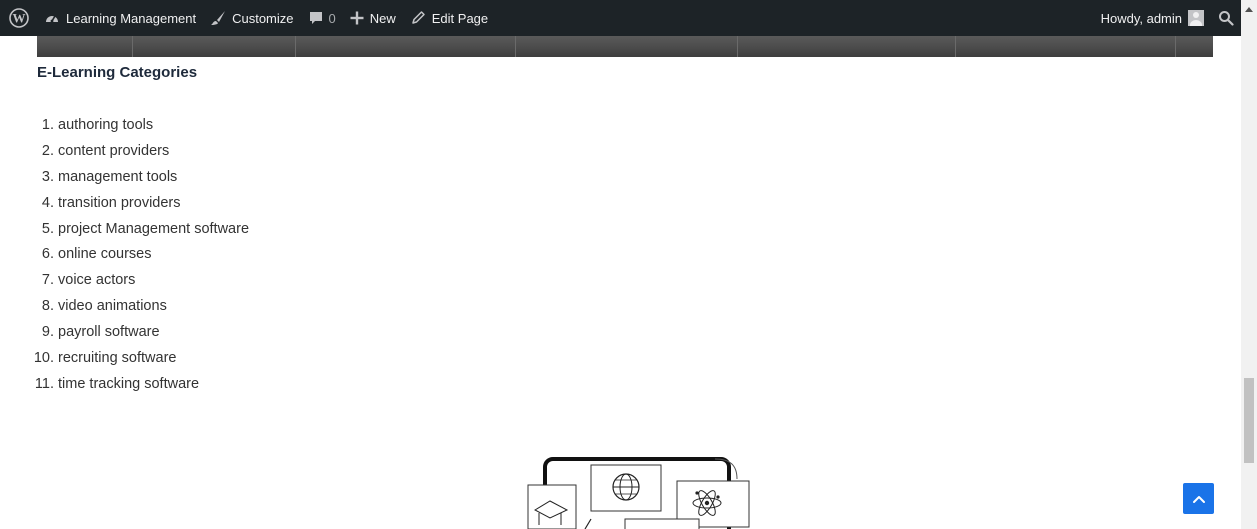  Describe the element at coordinates (1249, 264) in the screenshot. I see `page-scrollbar` at that location.